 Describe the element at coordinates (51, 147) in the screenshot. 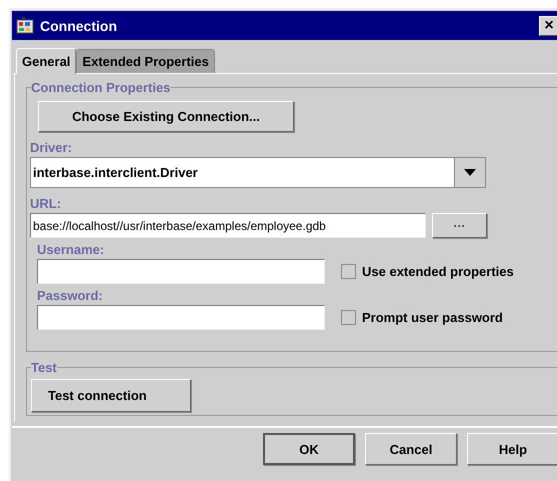

I see `field-label: Driver:` at that location.